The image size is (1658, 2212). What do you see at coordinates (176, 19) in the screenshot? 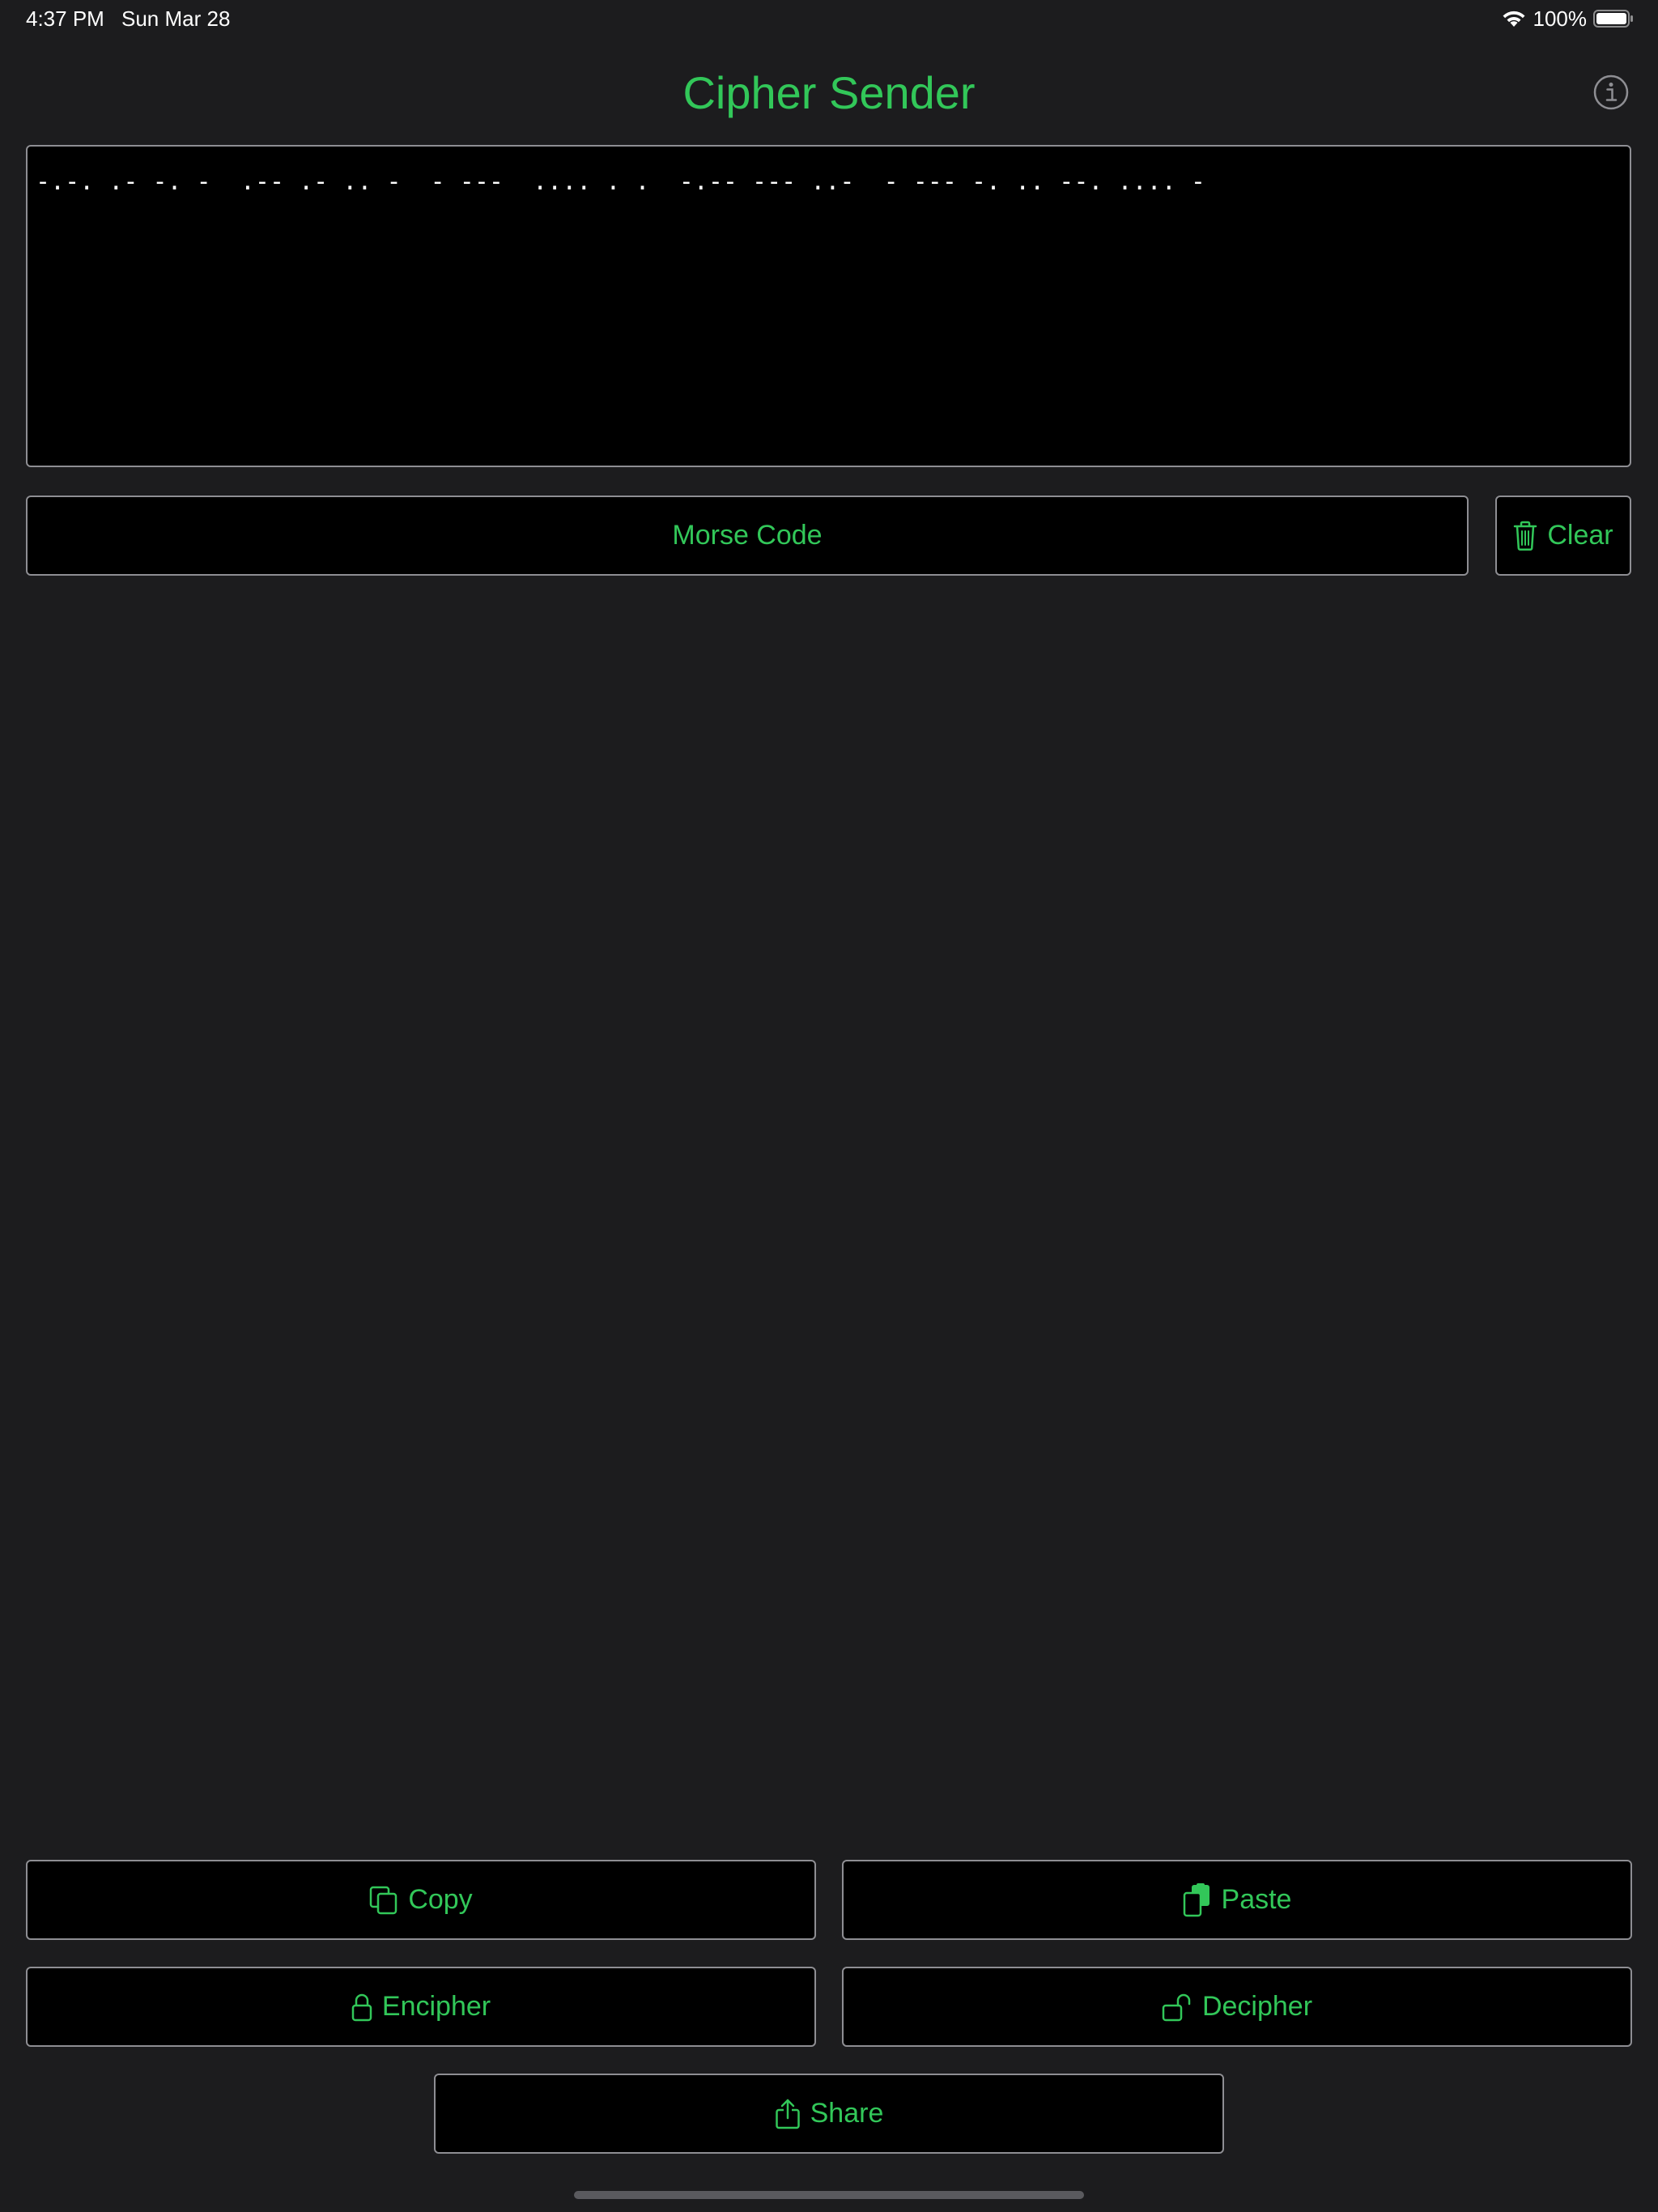
I see `status-date: Sun Mar 28` at bounding box center [176, 19].